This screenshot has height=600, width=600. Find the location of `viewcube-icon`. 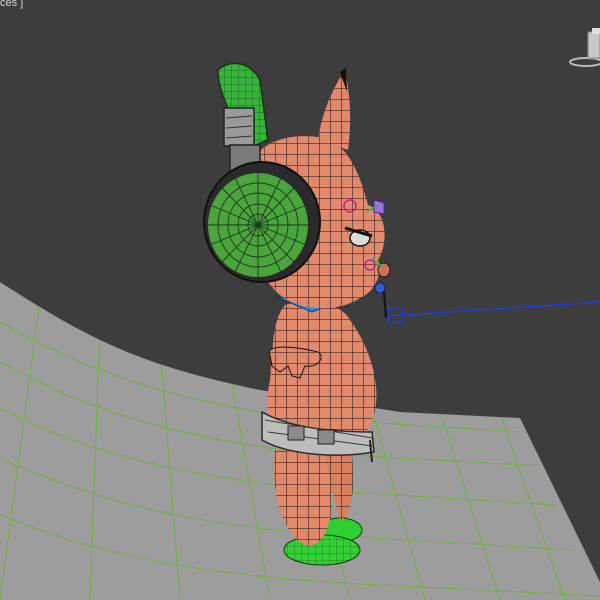

viewcube-icon is located at coordinates (584, 48).